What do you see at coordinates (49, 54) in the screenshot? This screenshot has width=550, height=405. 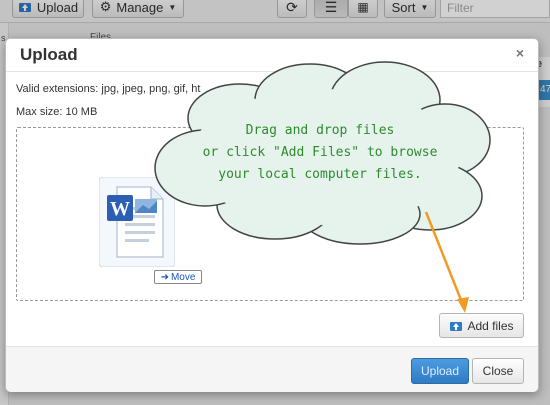 I see `dialog-title: Upload` at bounding box center [49, 54].